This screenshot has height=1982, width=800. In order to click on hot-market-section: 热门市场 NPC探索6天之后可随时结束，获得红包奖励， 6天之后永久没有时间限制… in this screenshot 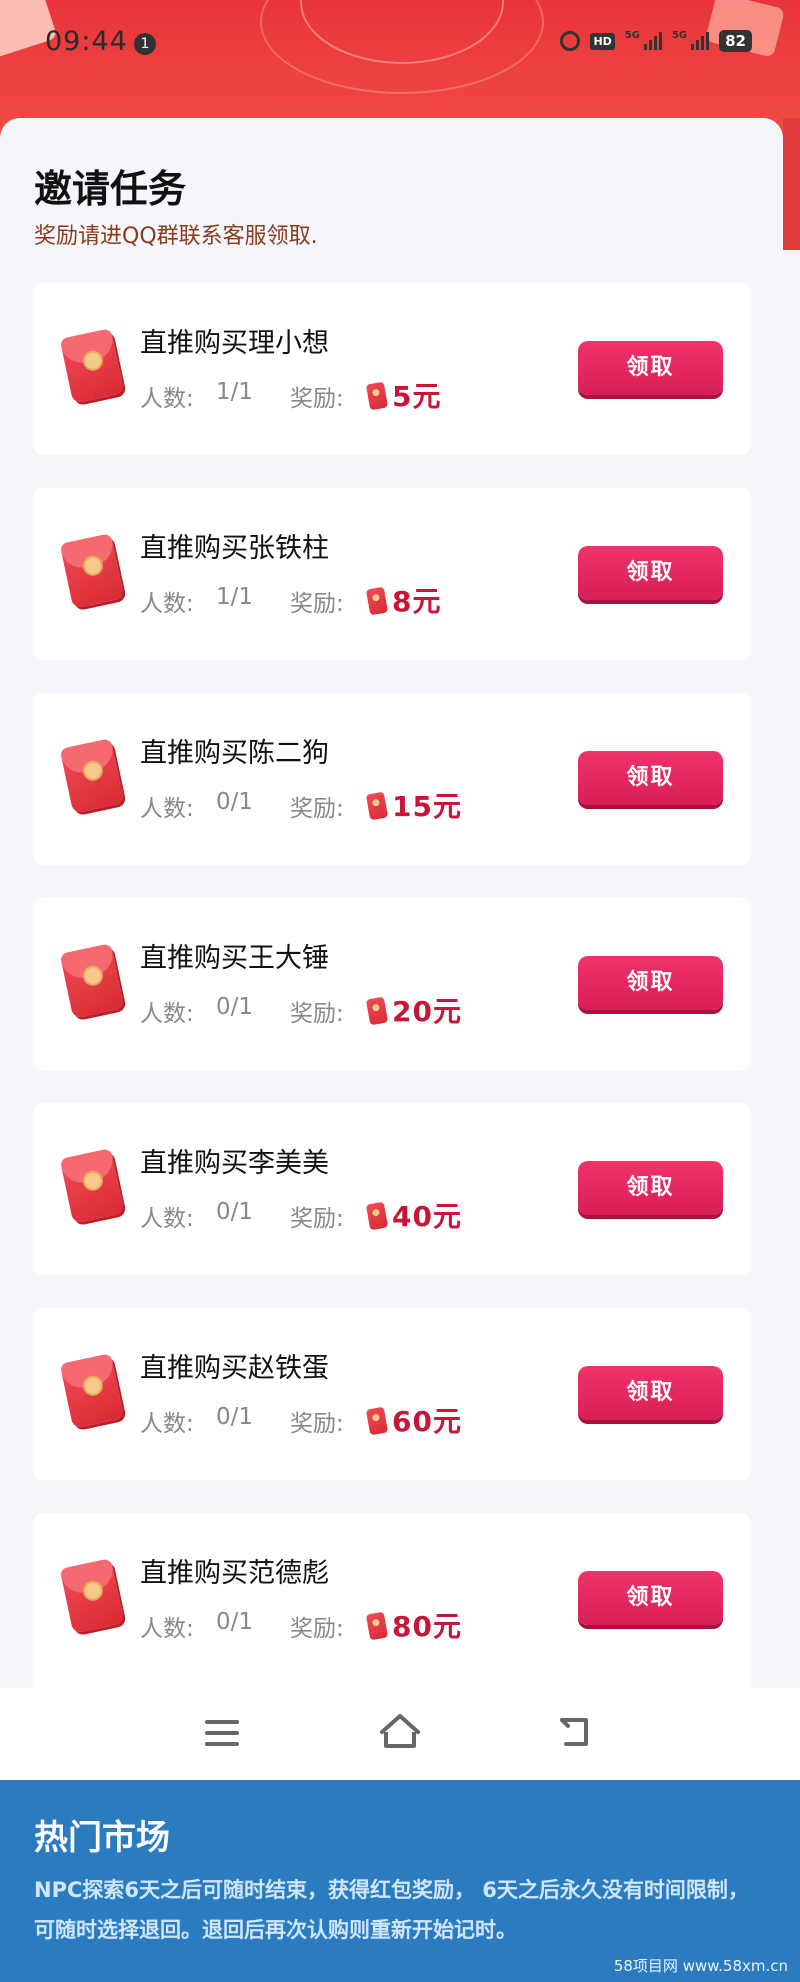, I will do `click(400, 1881)`.